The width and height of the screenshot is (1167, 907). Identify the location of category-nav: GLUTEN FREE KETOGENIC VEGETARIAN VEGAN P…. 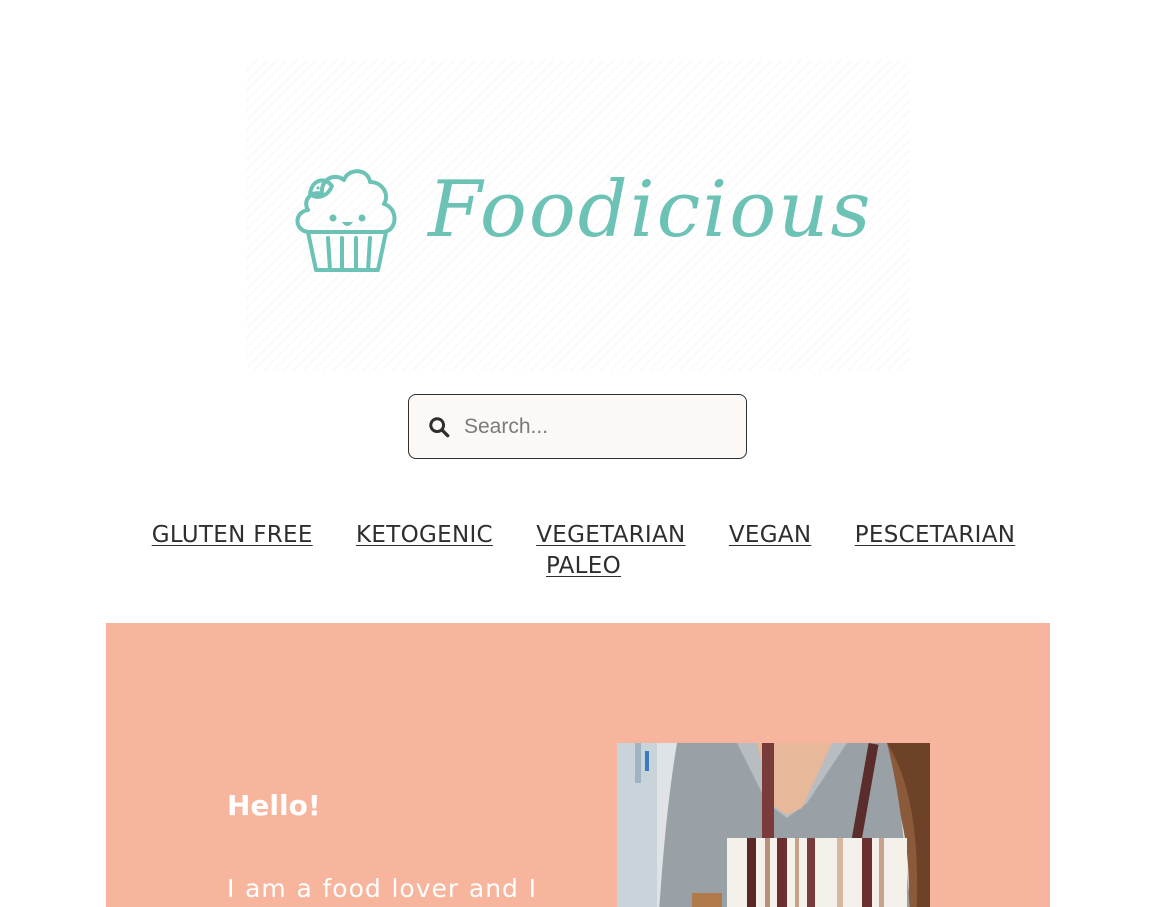
(583, 551).